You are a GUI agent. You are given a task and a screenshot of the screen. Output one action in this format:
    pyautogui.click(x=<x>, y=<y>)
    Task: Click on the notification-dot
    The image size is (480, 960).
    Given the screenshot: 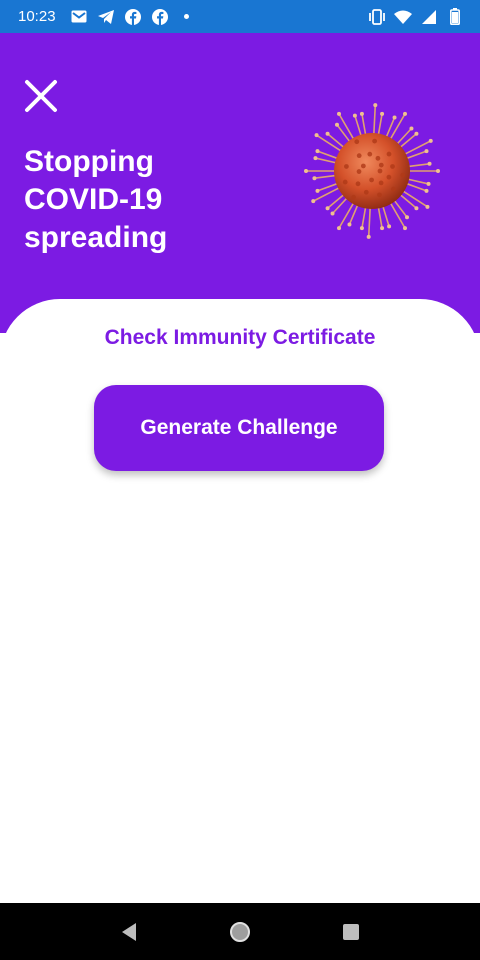 What is the action you would take?
    pyautogui.click(x=187, y=17)
    